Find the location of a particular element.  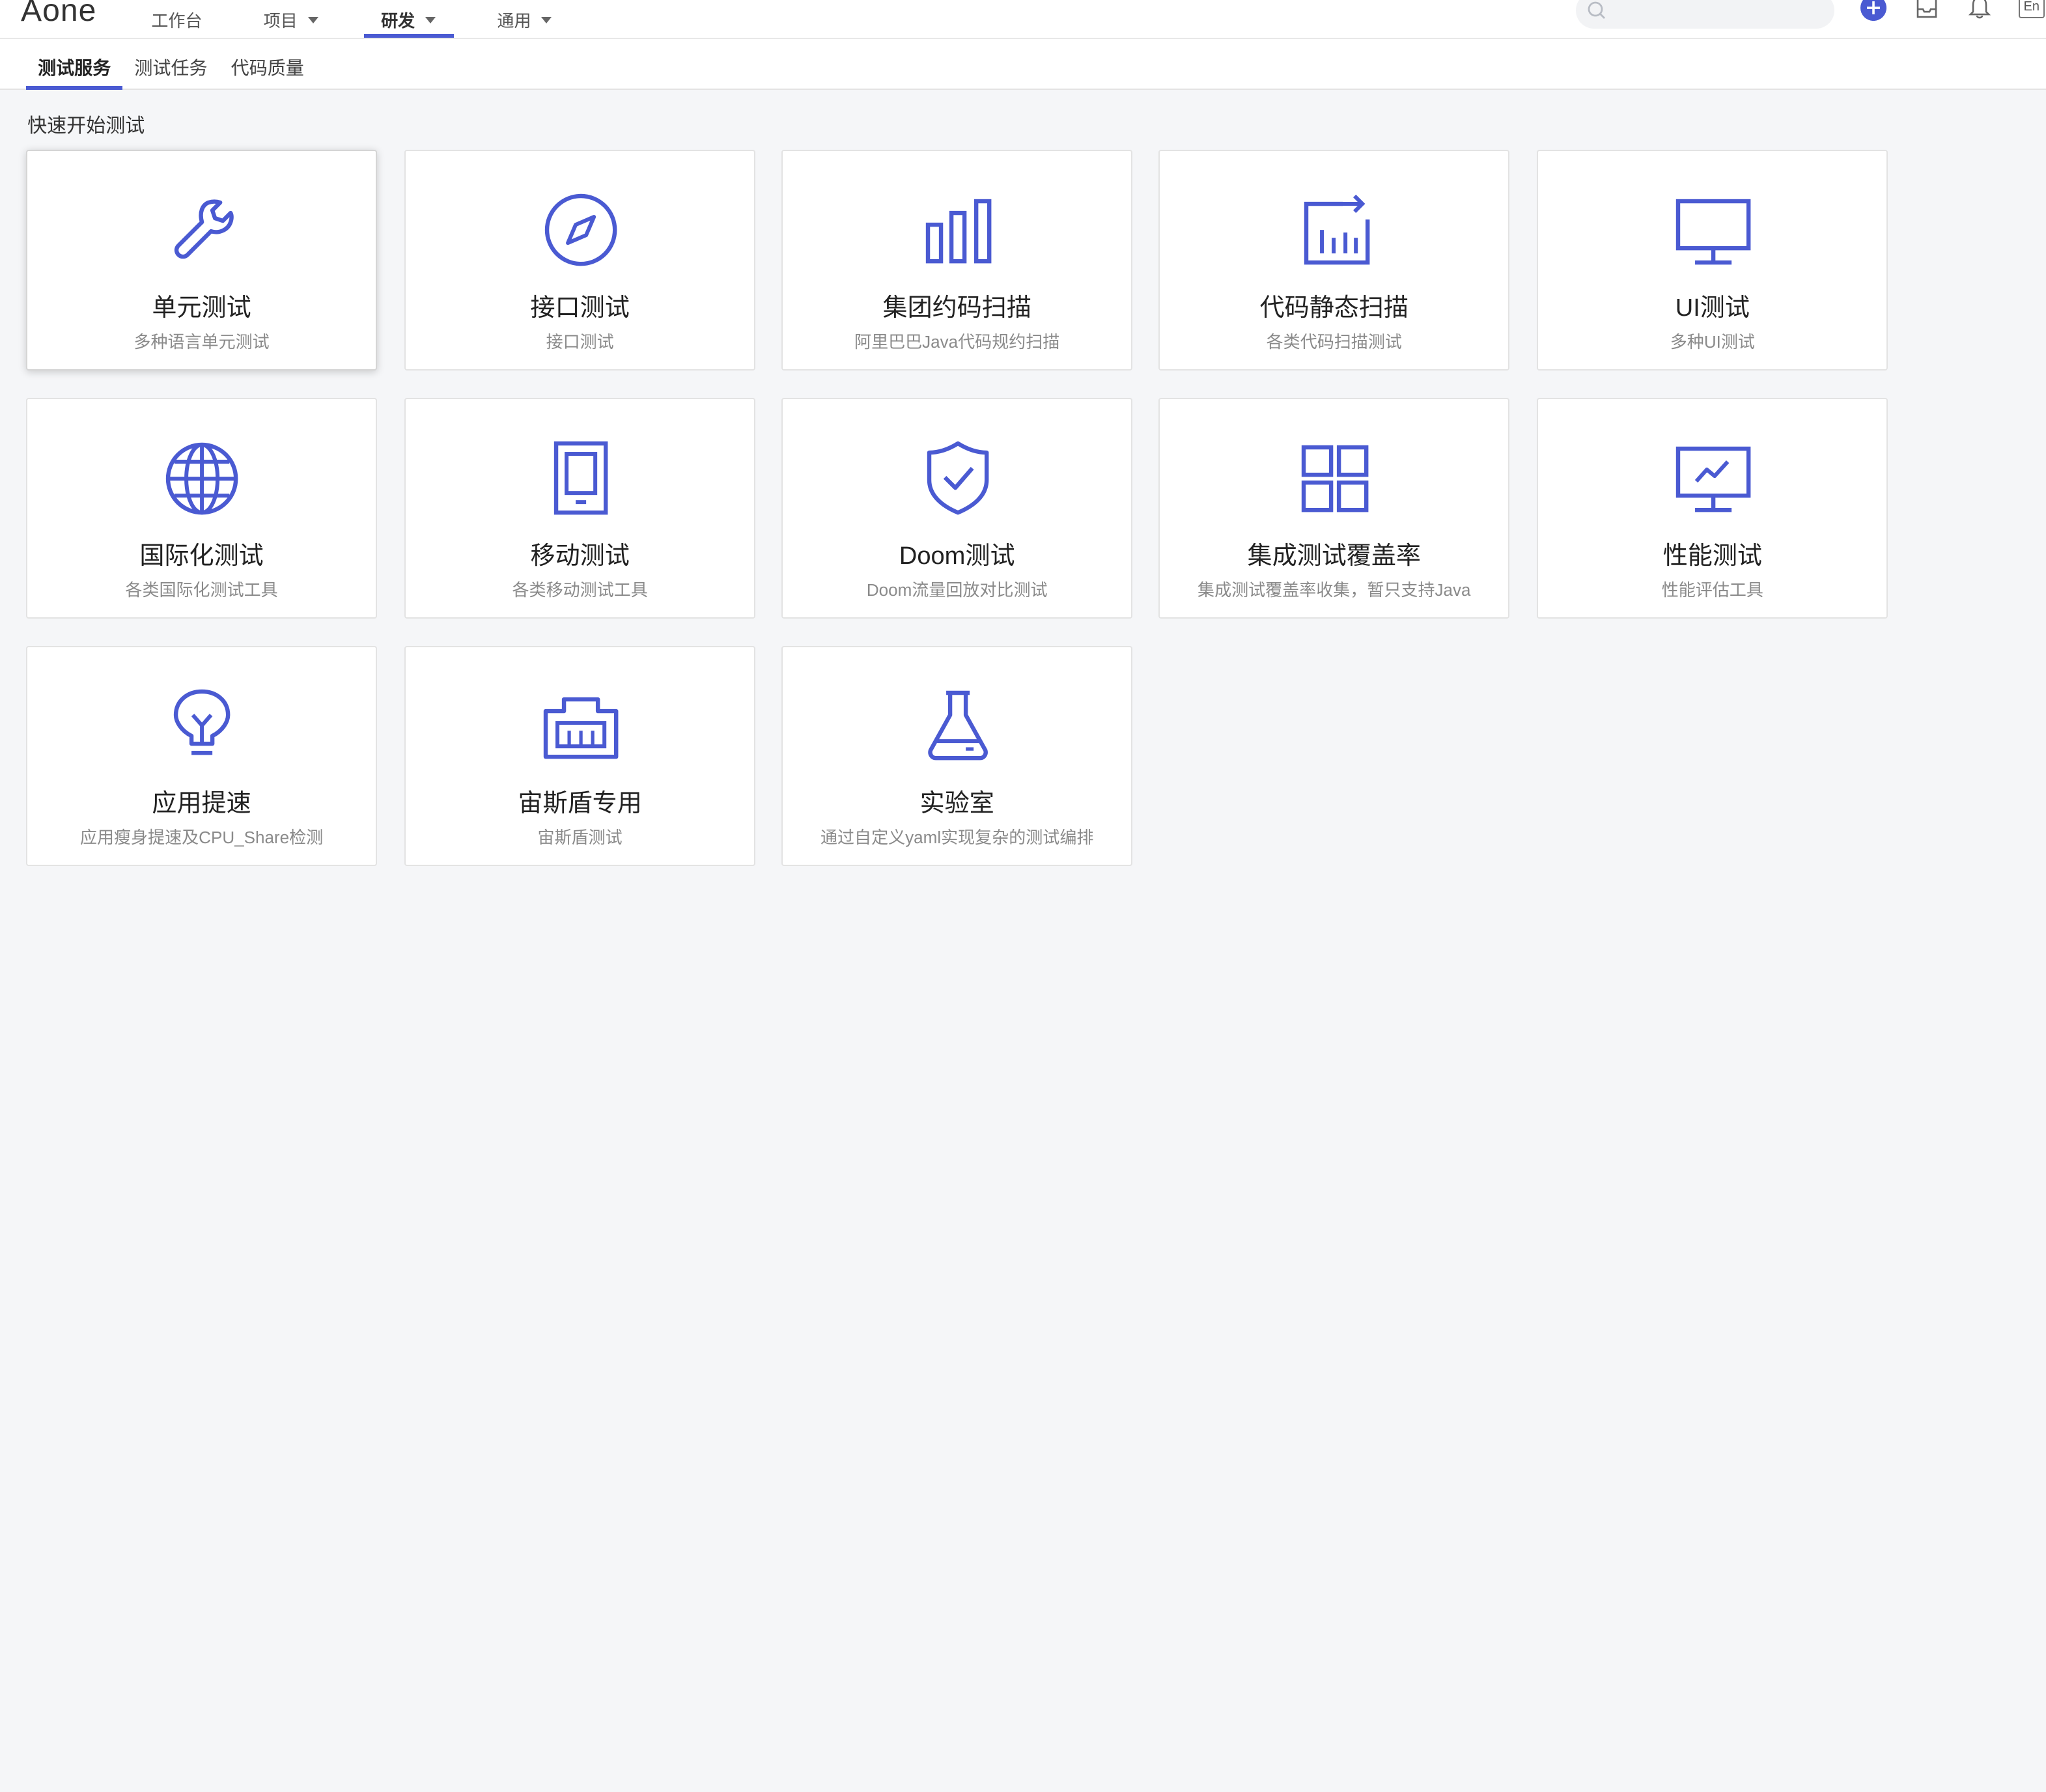

monitor-chart-icon is located at coordinates (1713, 480).